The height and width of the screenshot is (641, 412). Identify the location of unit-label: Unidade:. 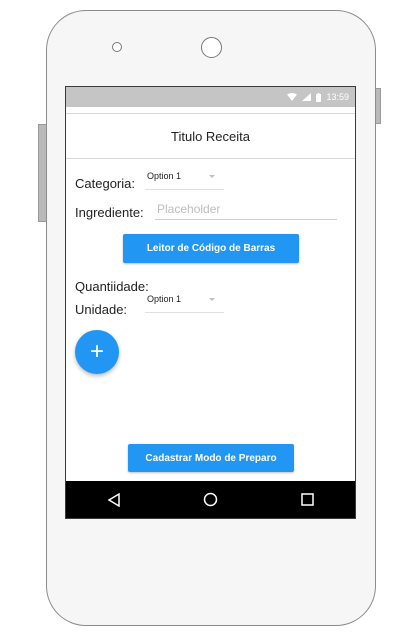
(101, 309).